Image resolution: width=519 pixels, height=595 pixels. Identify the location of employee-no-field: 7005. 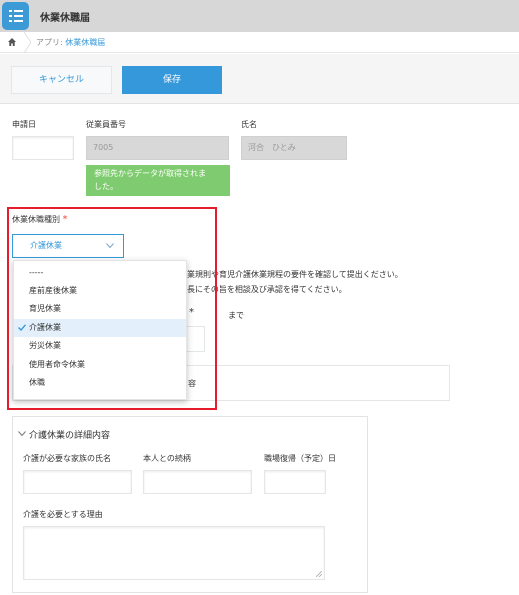
(157, 148).